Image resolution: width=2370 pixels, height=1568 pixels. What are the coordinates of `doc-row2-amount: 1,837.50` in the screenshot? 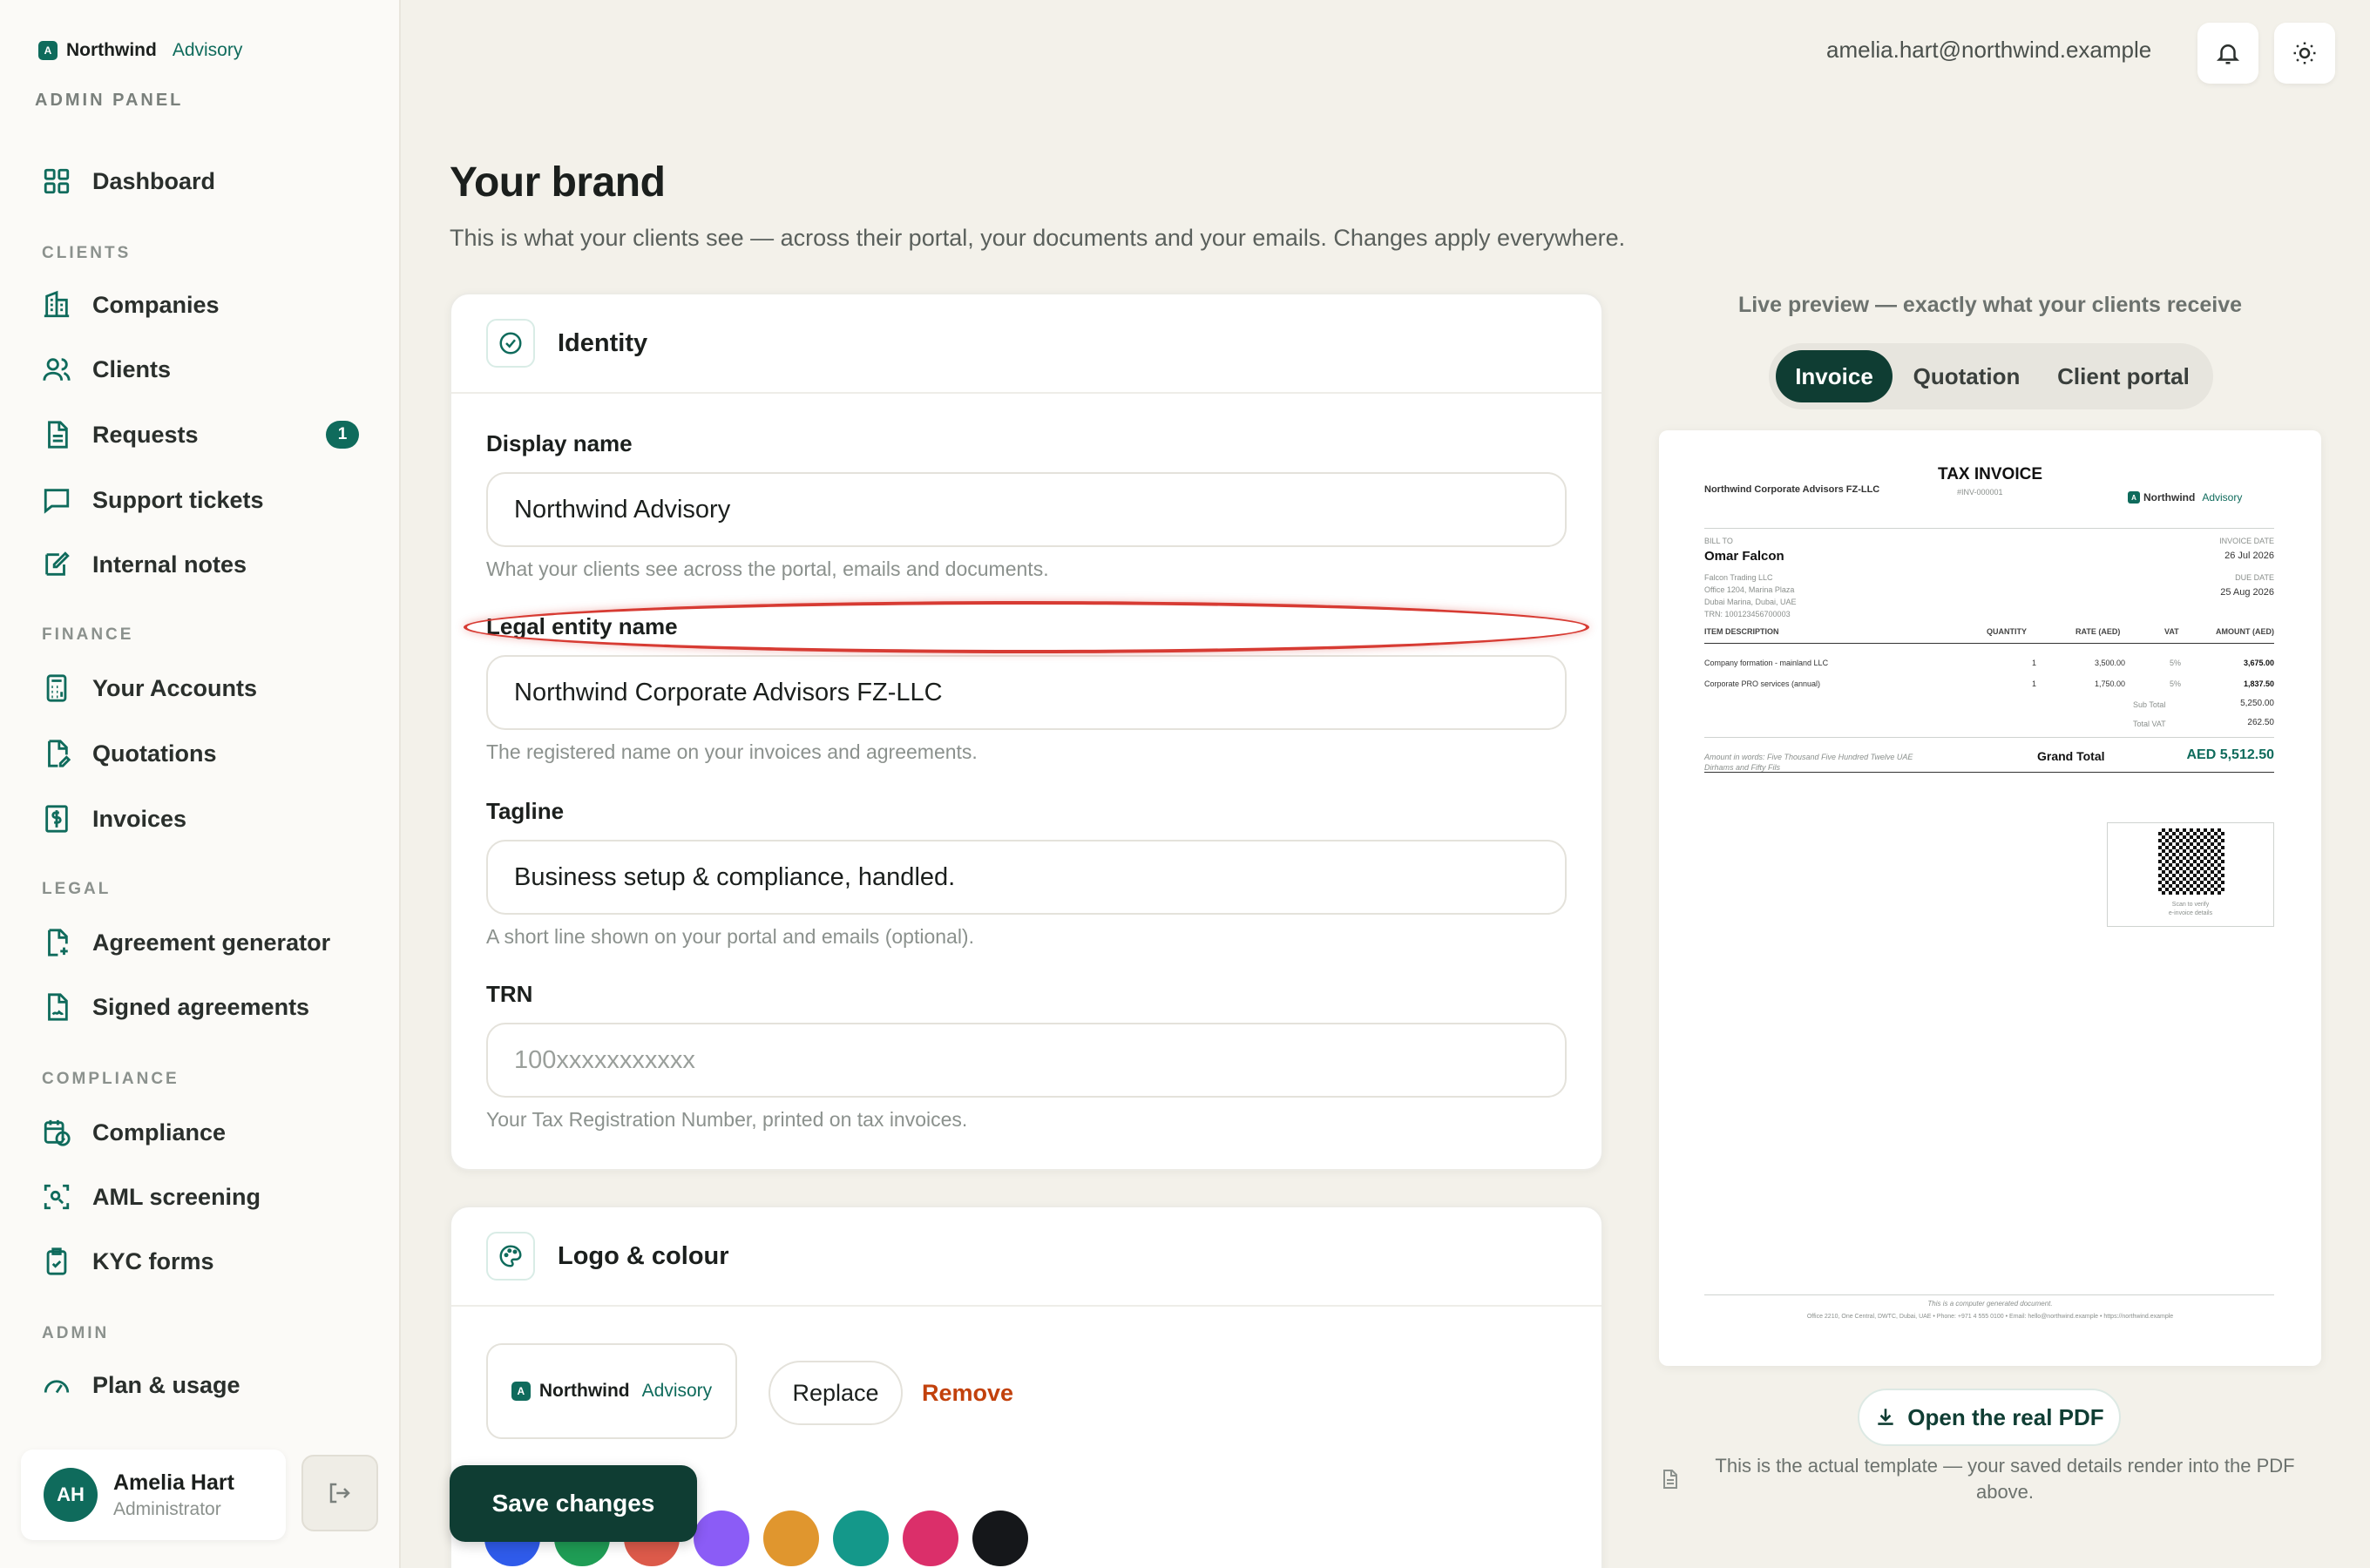 It's located at (2258, 683).